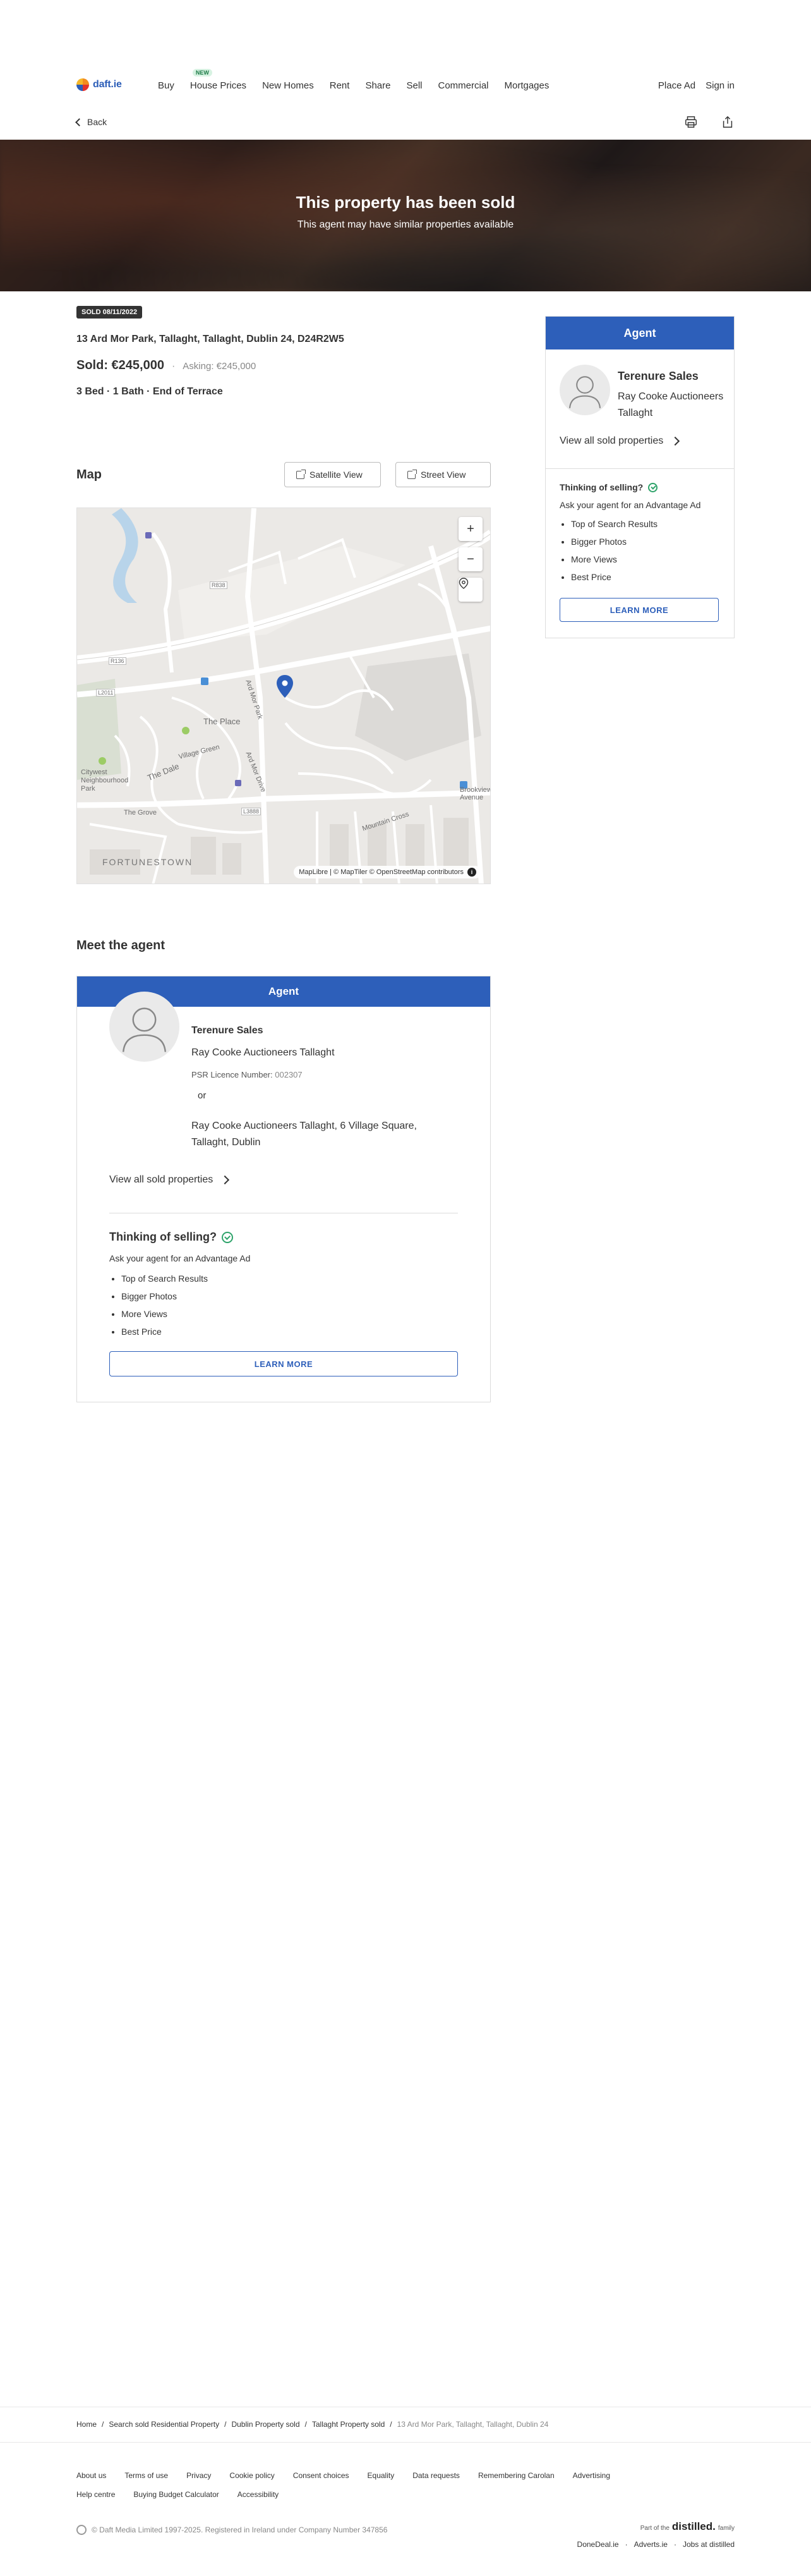 The width and height of the screenshot is (811, 2576). Describe the element at coordinates (464, 584) in the screenshot. I see `location-pin-icon` at that location.